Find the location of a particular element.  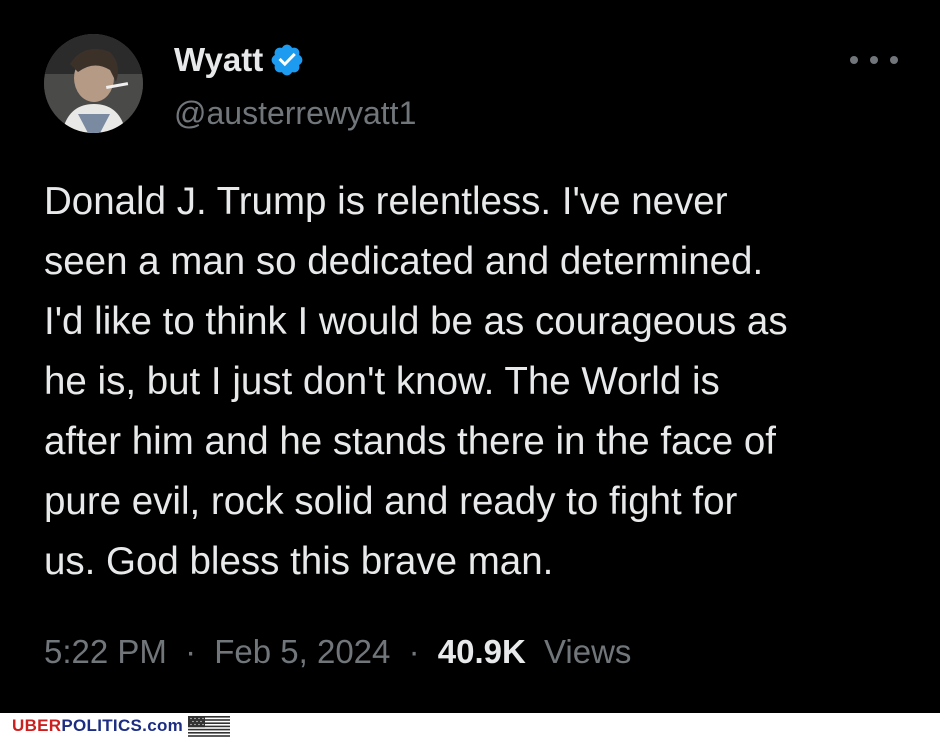

views-count: 40.9K is located at coordinates (482, 651).